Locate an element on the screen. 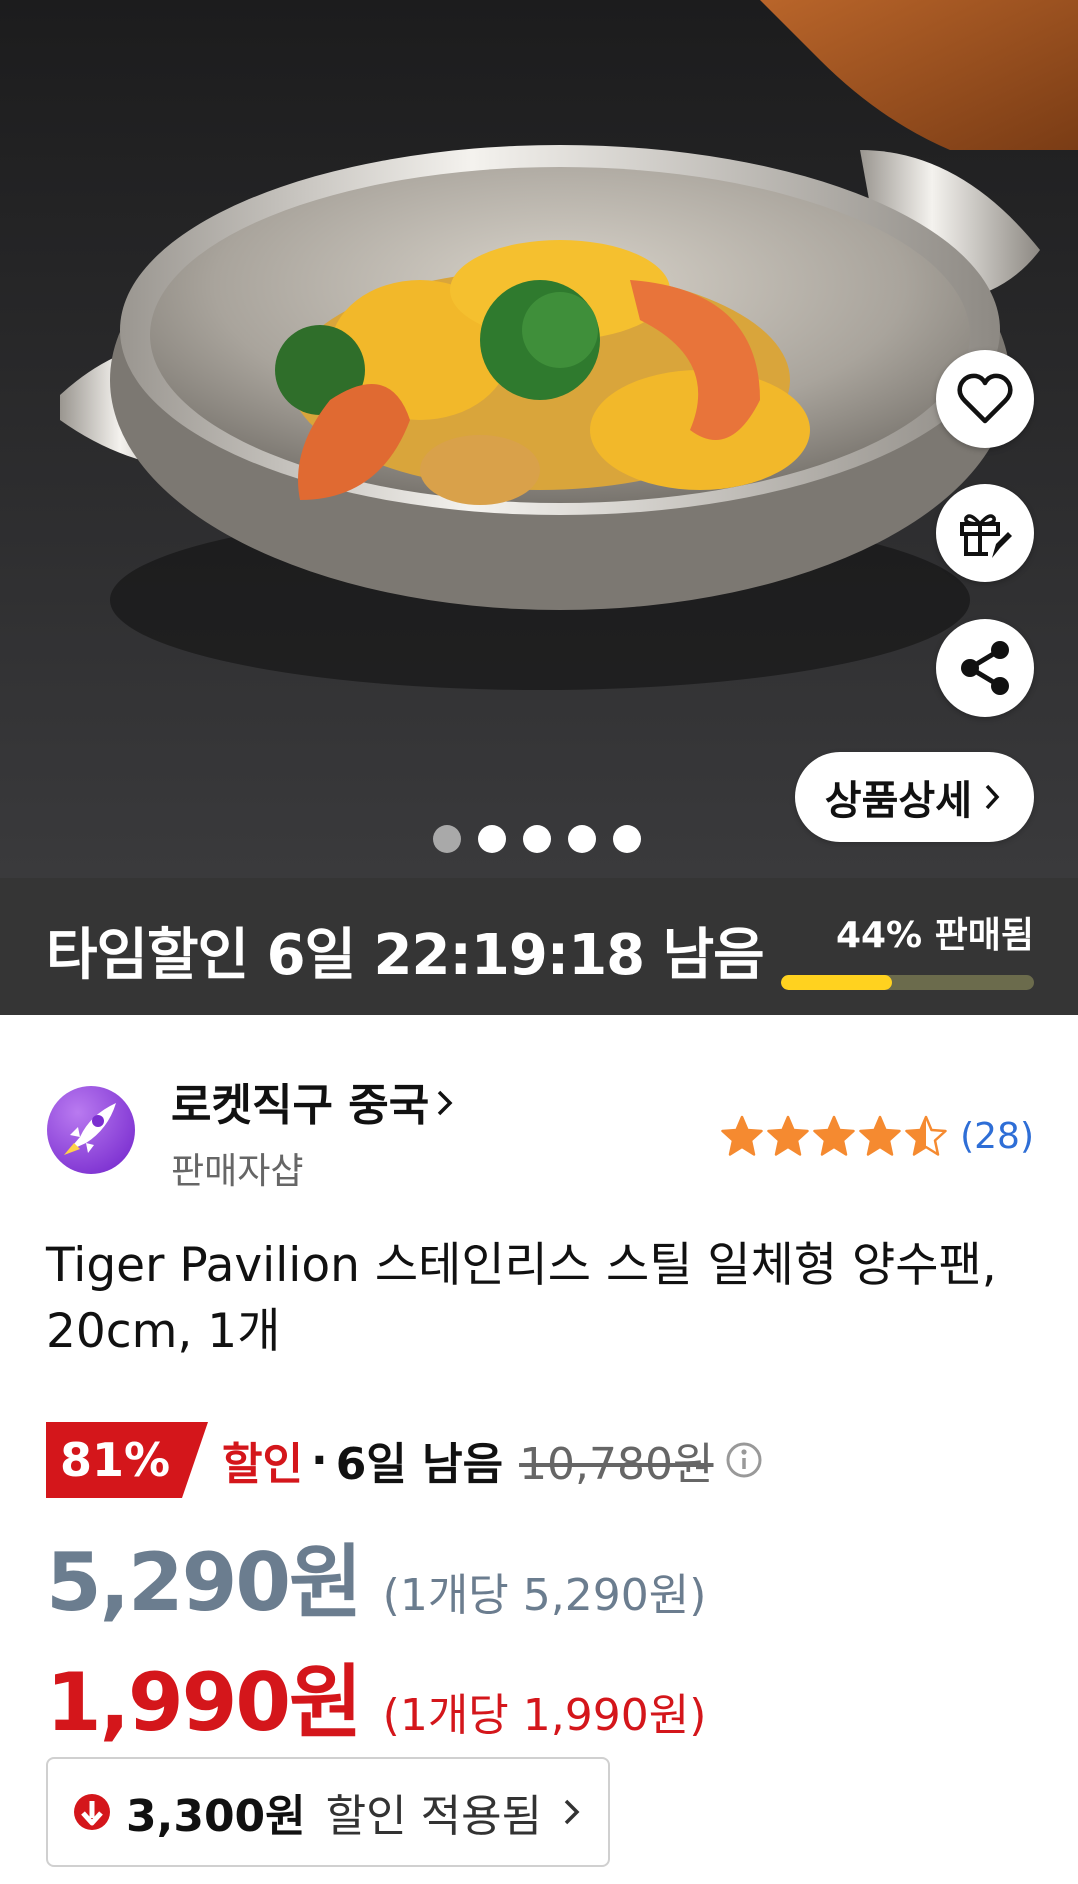 This screenshot has width=1078, height=1884. sold-percentage-label: 44% 판매됨 is located at coordinates (934, 935).